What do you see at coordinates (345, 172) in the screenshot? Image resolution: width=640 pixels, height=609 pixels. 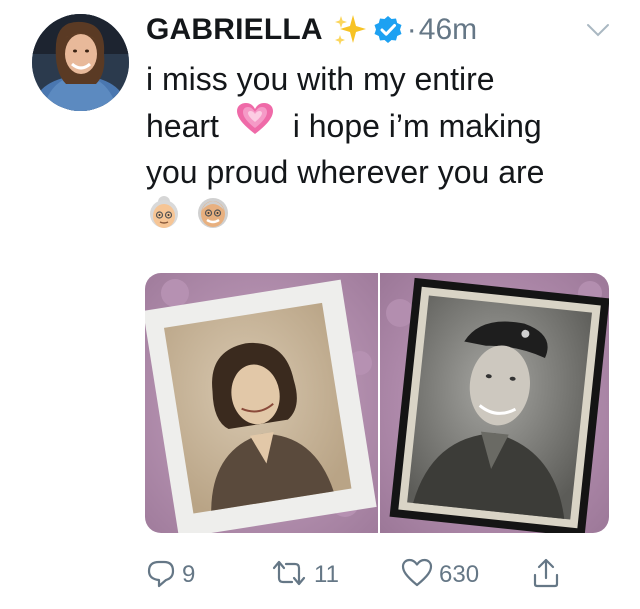 I see `tweet-text-line-3: you proud wherever you are` at bounding box center [345, 172].